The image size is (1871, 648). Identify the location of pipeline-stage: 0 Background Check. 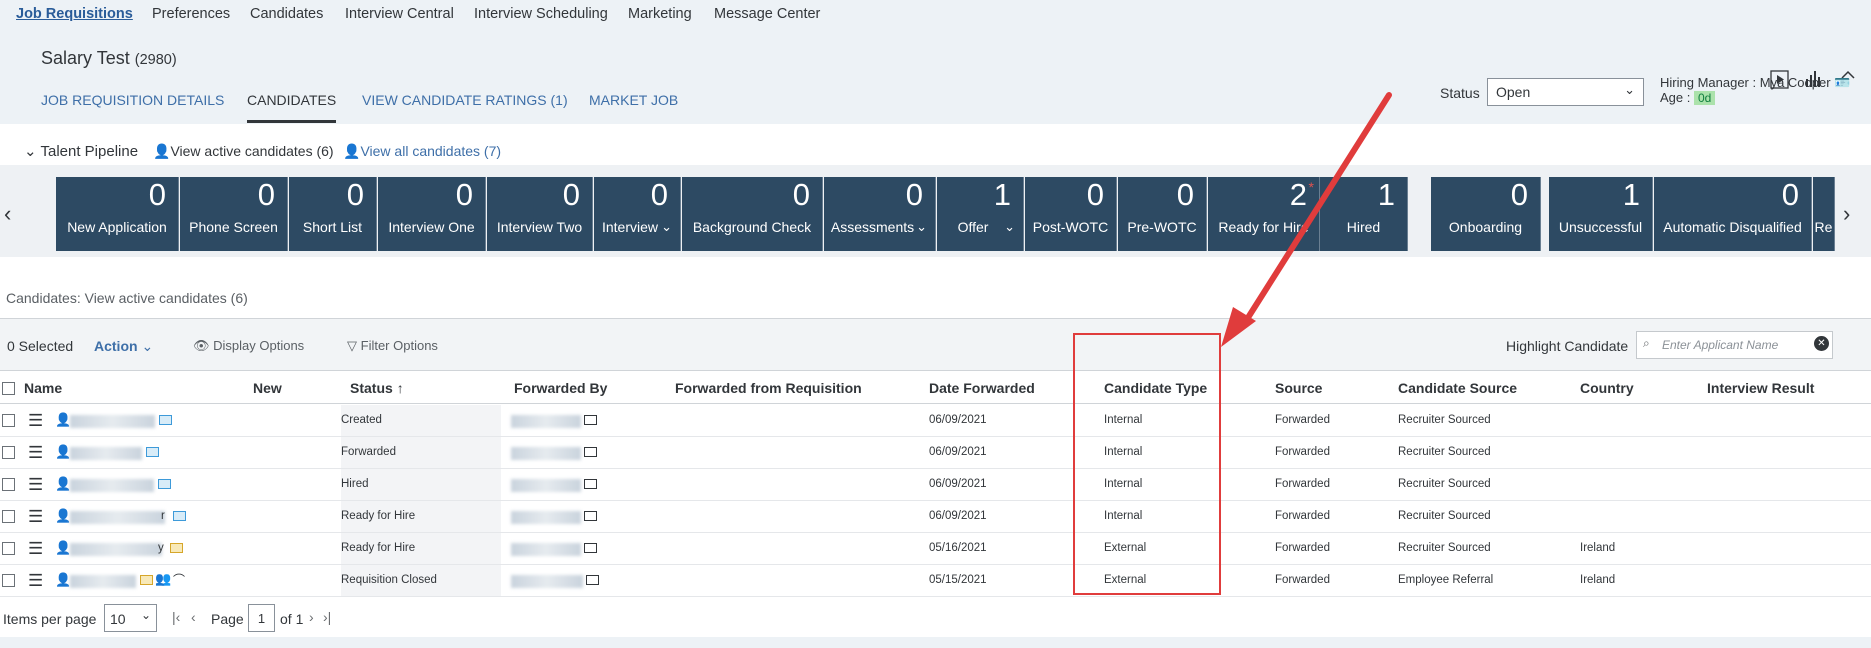
(752, 214).